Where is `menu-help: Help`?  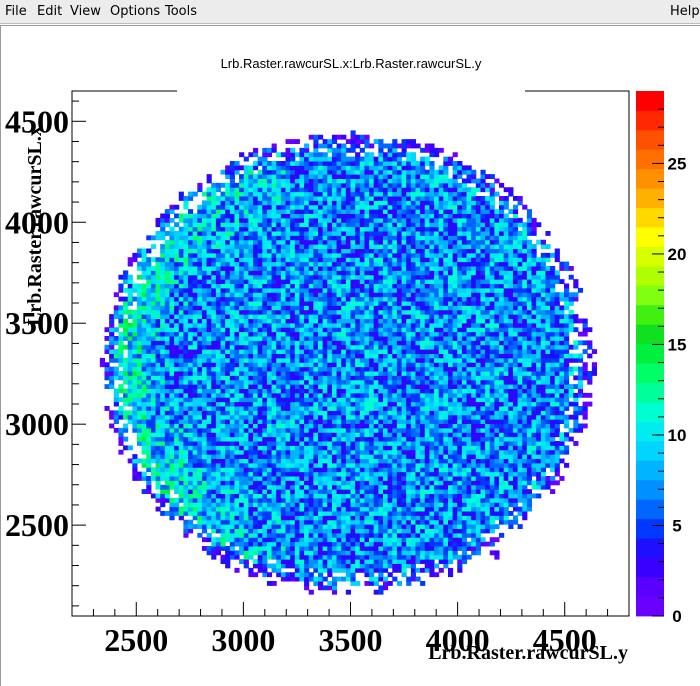 menu-help: Help is located at coordinates (685, 11).